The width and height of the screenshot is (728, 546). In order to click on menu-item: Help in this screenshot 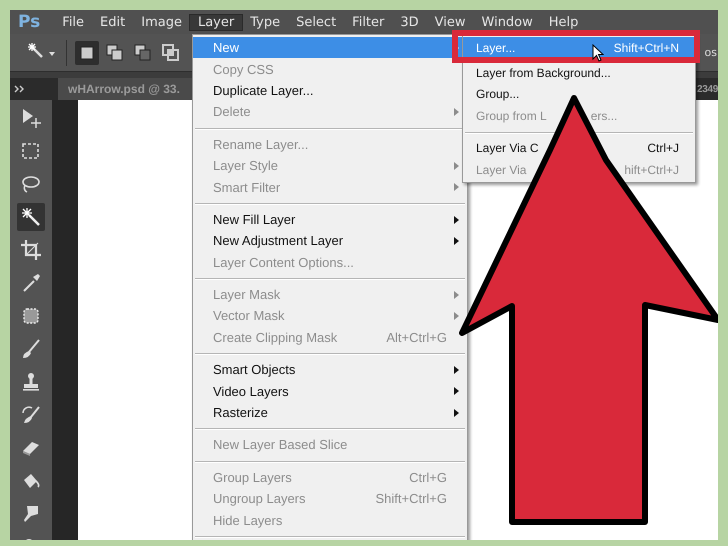, I will do `click(563, 22)`.